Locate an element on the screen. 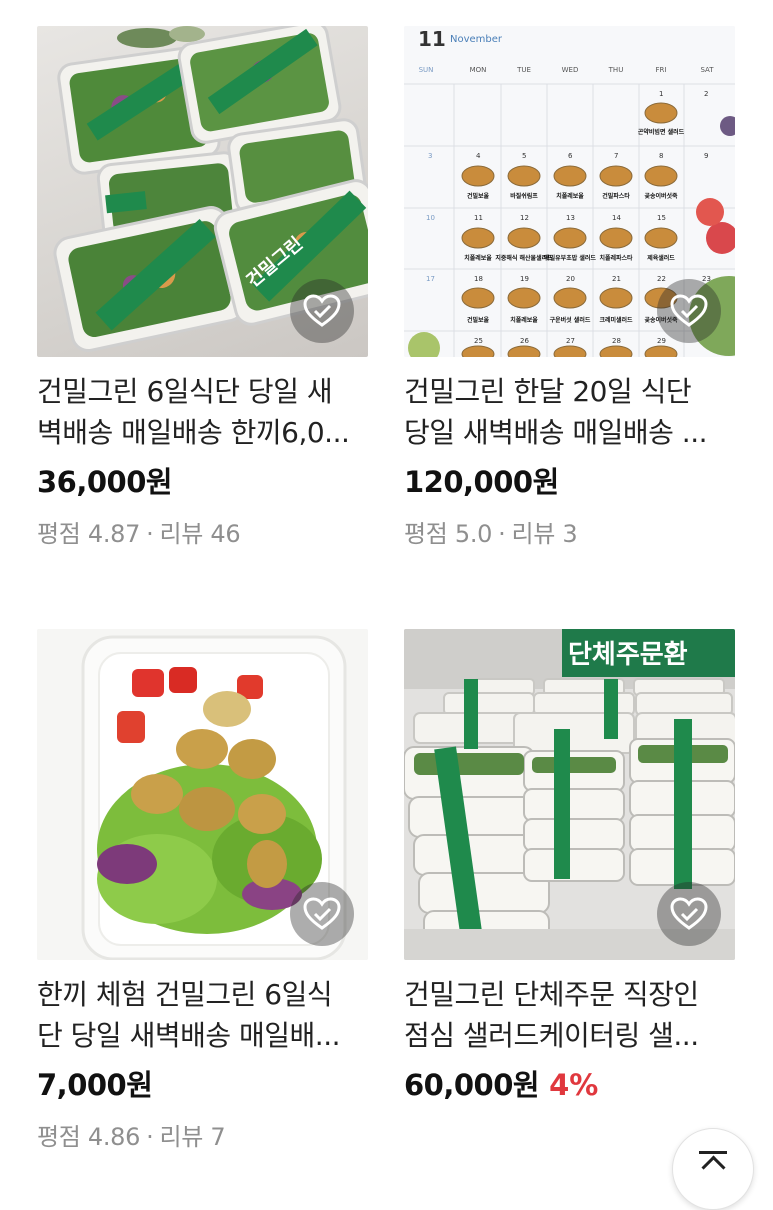  day-number: 12 is located at coordinates (524, 218).